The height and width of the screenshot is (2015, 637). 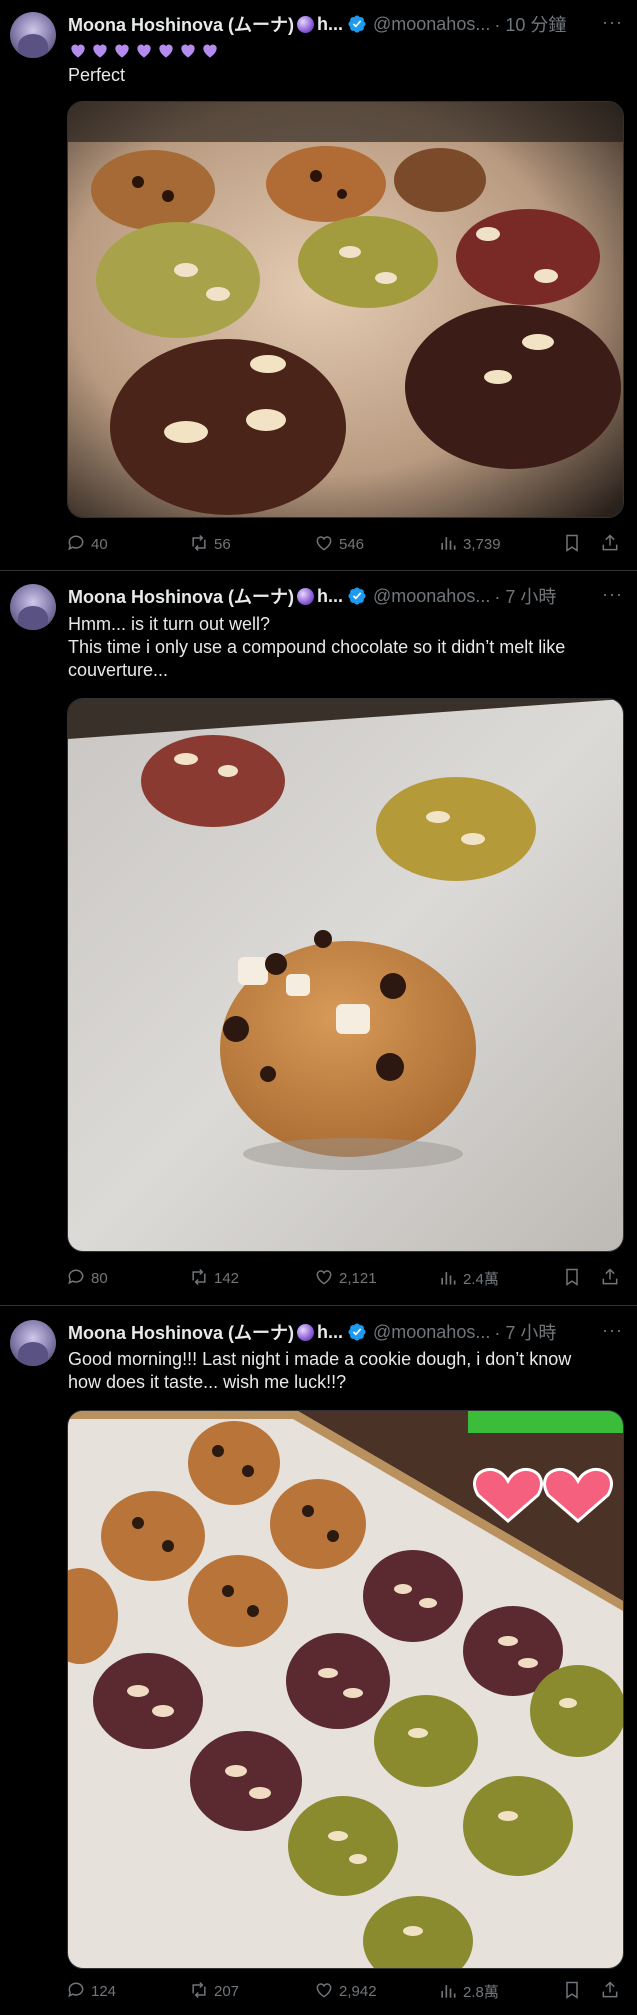 I want to click on reply-count: 40, so click(x=99, y=544).